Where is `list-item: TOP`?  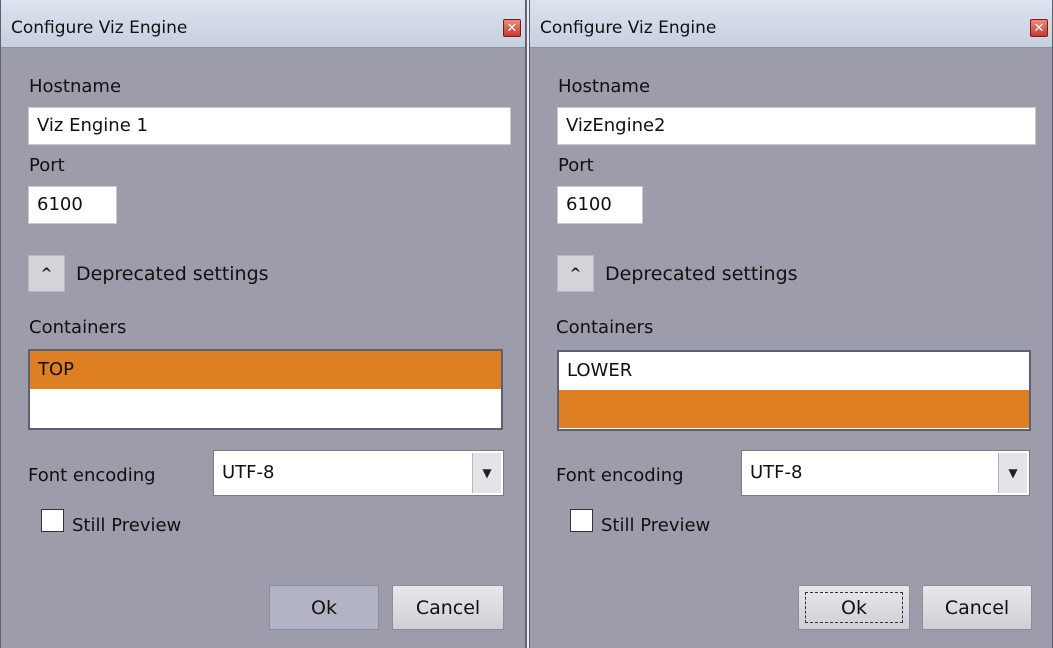
list-item: TOP is located at coordinates (265, 370).